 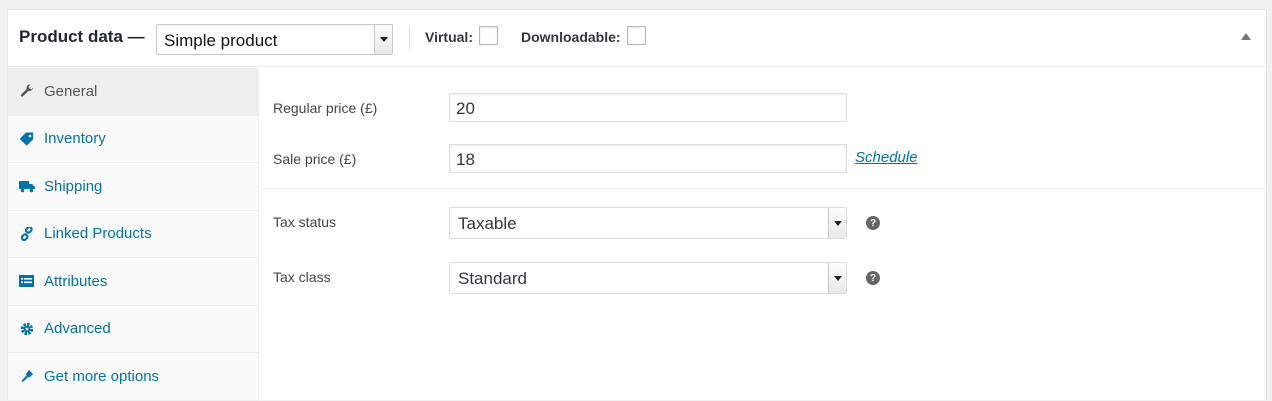 I want to click on tax-class-label: Tax class, so click(x=302, y=277).